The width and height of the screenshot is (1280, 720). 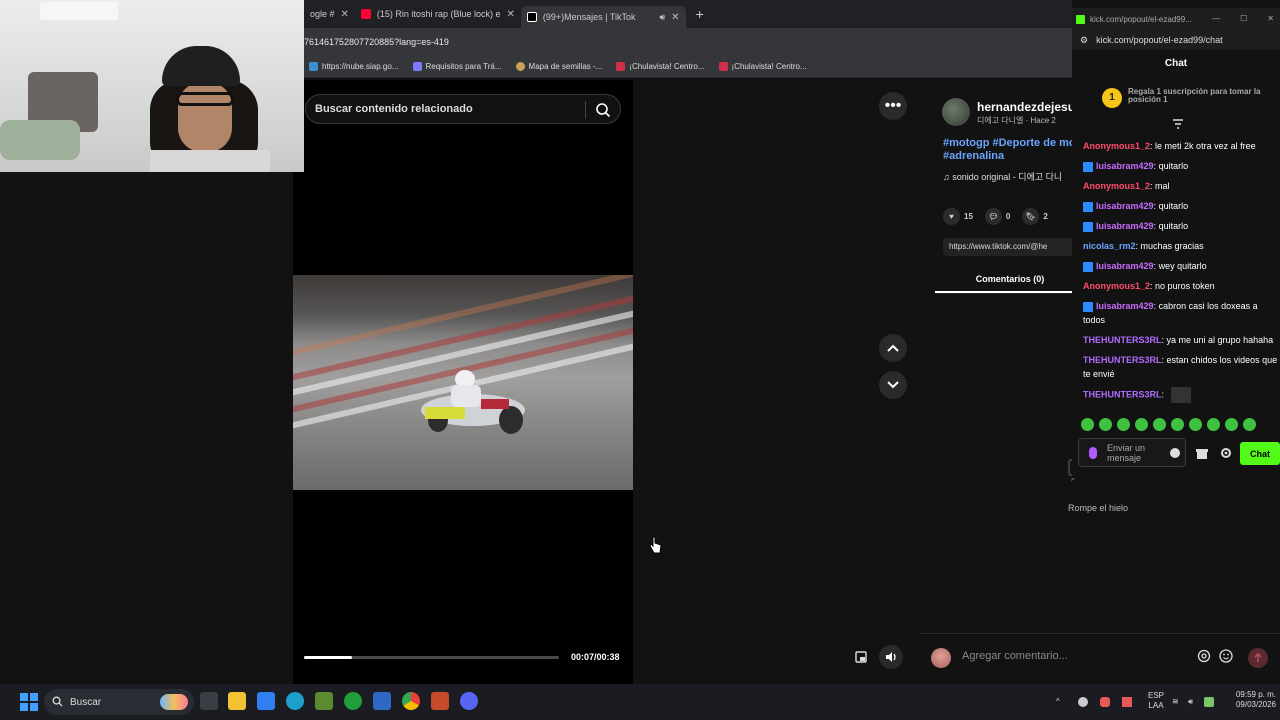 I want to click on send-comment-button, so click(x=1258, y=658).